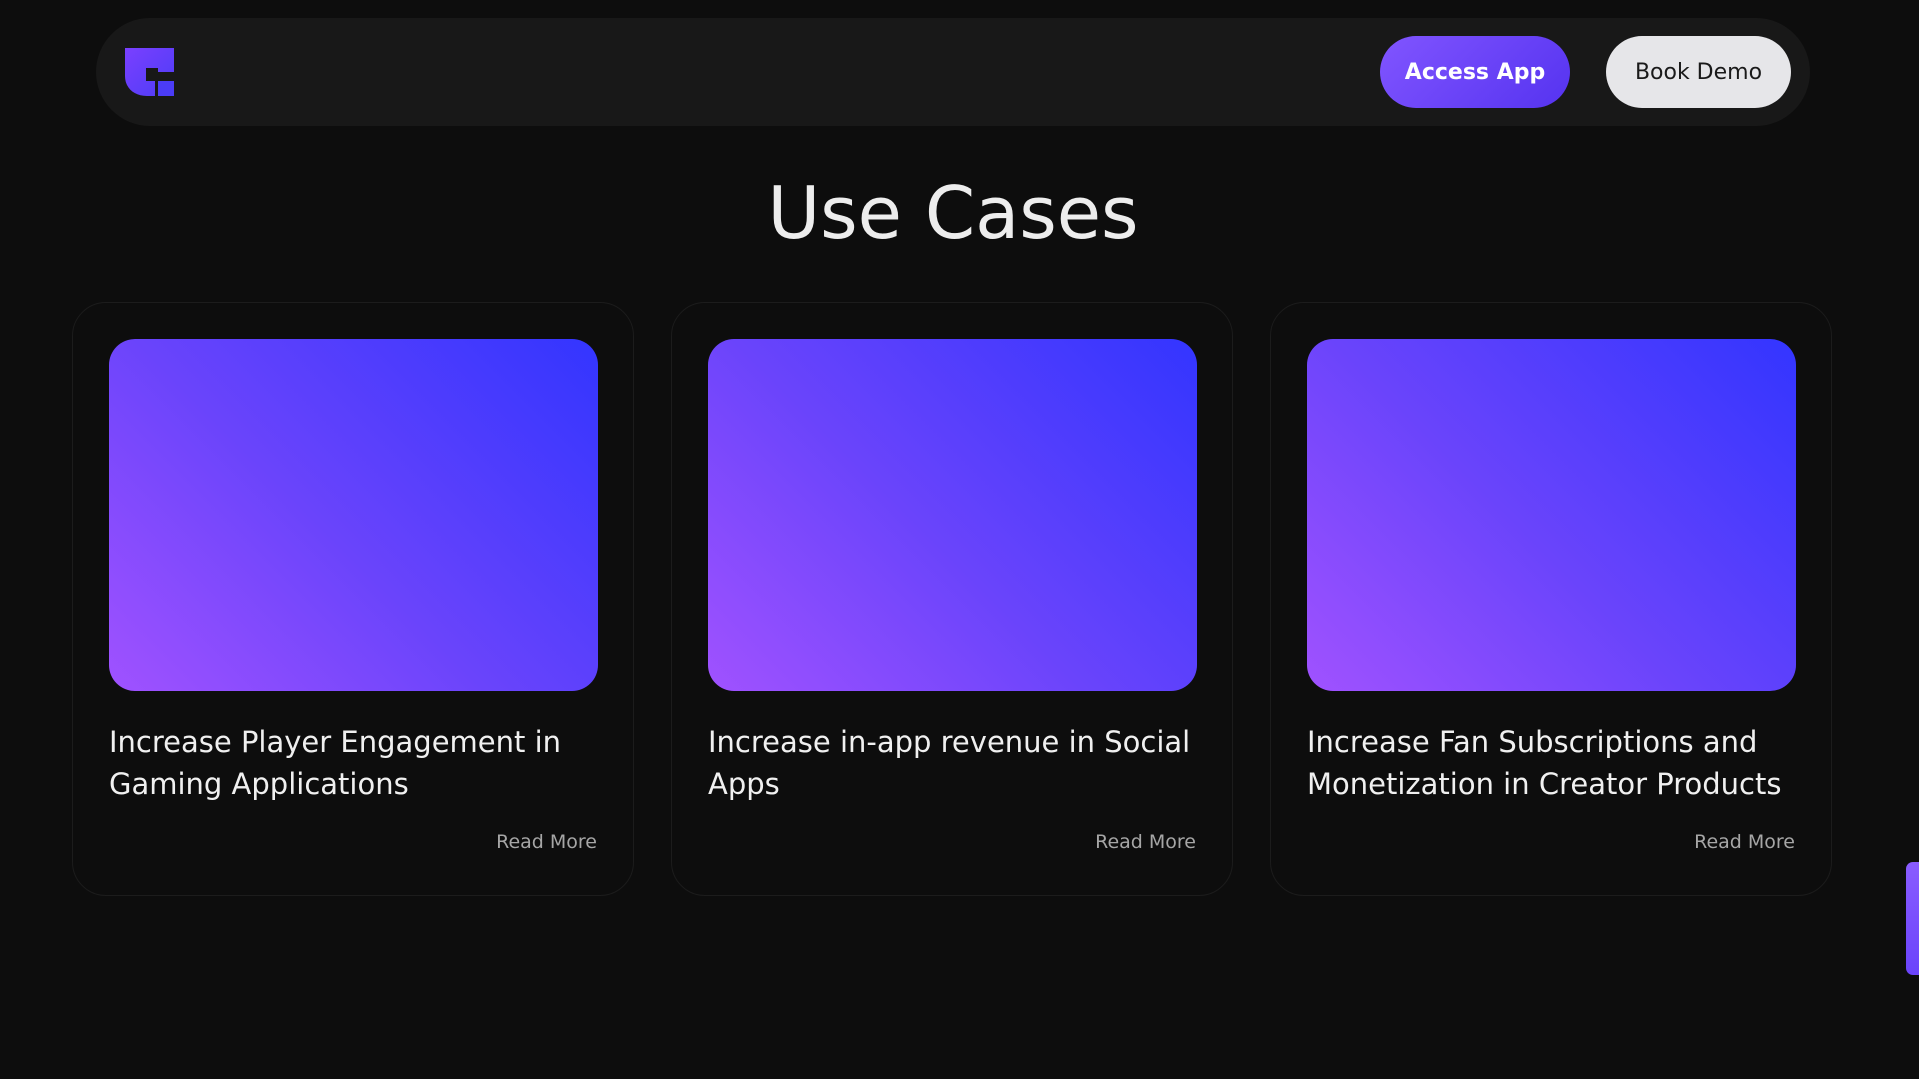 This screenshot has width=1919, height=1079. What do you see at coordinates (949, 763) in the screenshot?
I see `card-title: Increase in-app revenue in Social Apps` at bounding box center [949, 763].